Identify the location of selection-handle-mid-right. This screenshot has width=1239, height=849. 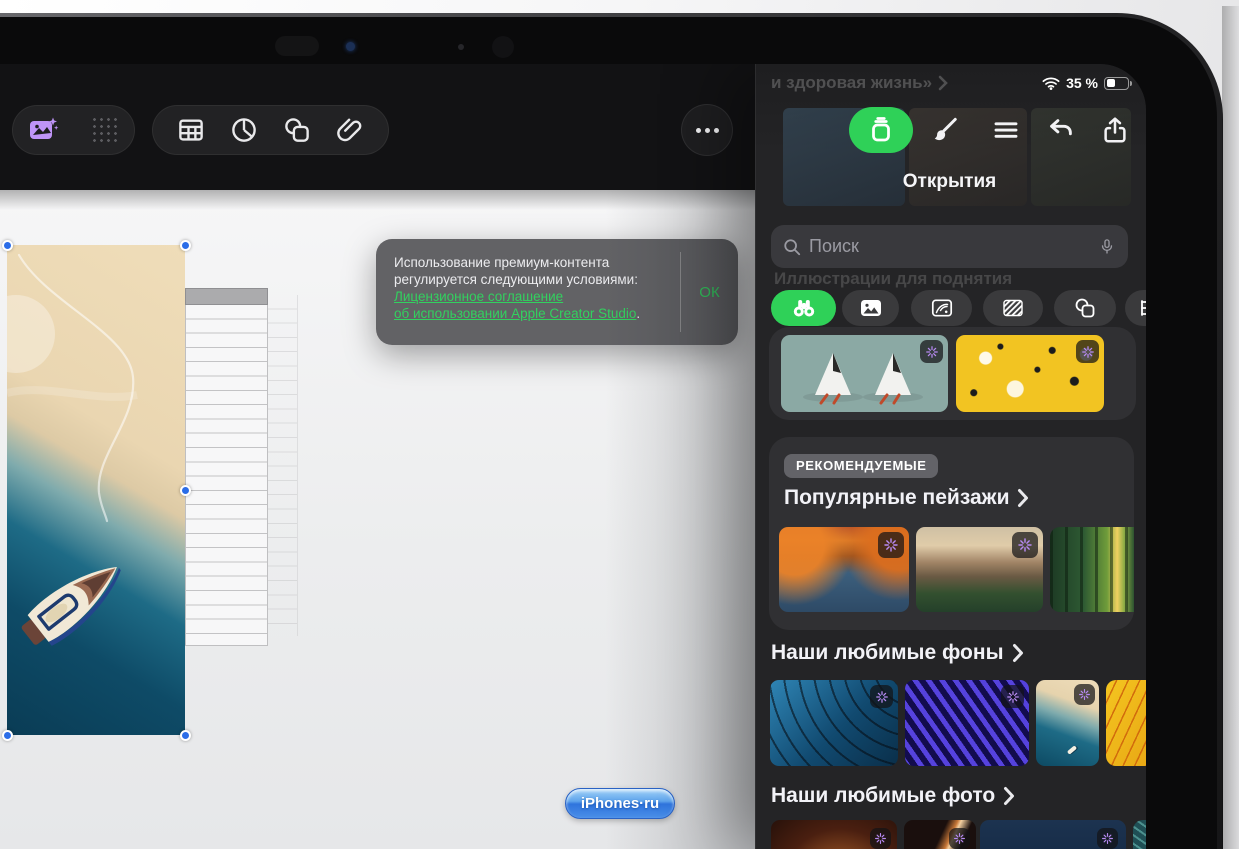
(185, 490).